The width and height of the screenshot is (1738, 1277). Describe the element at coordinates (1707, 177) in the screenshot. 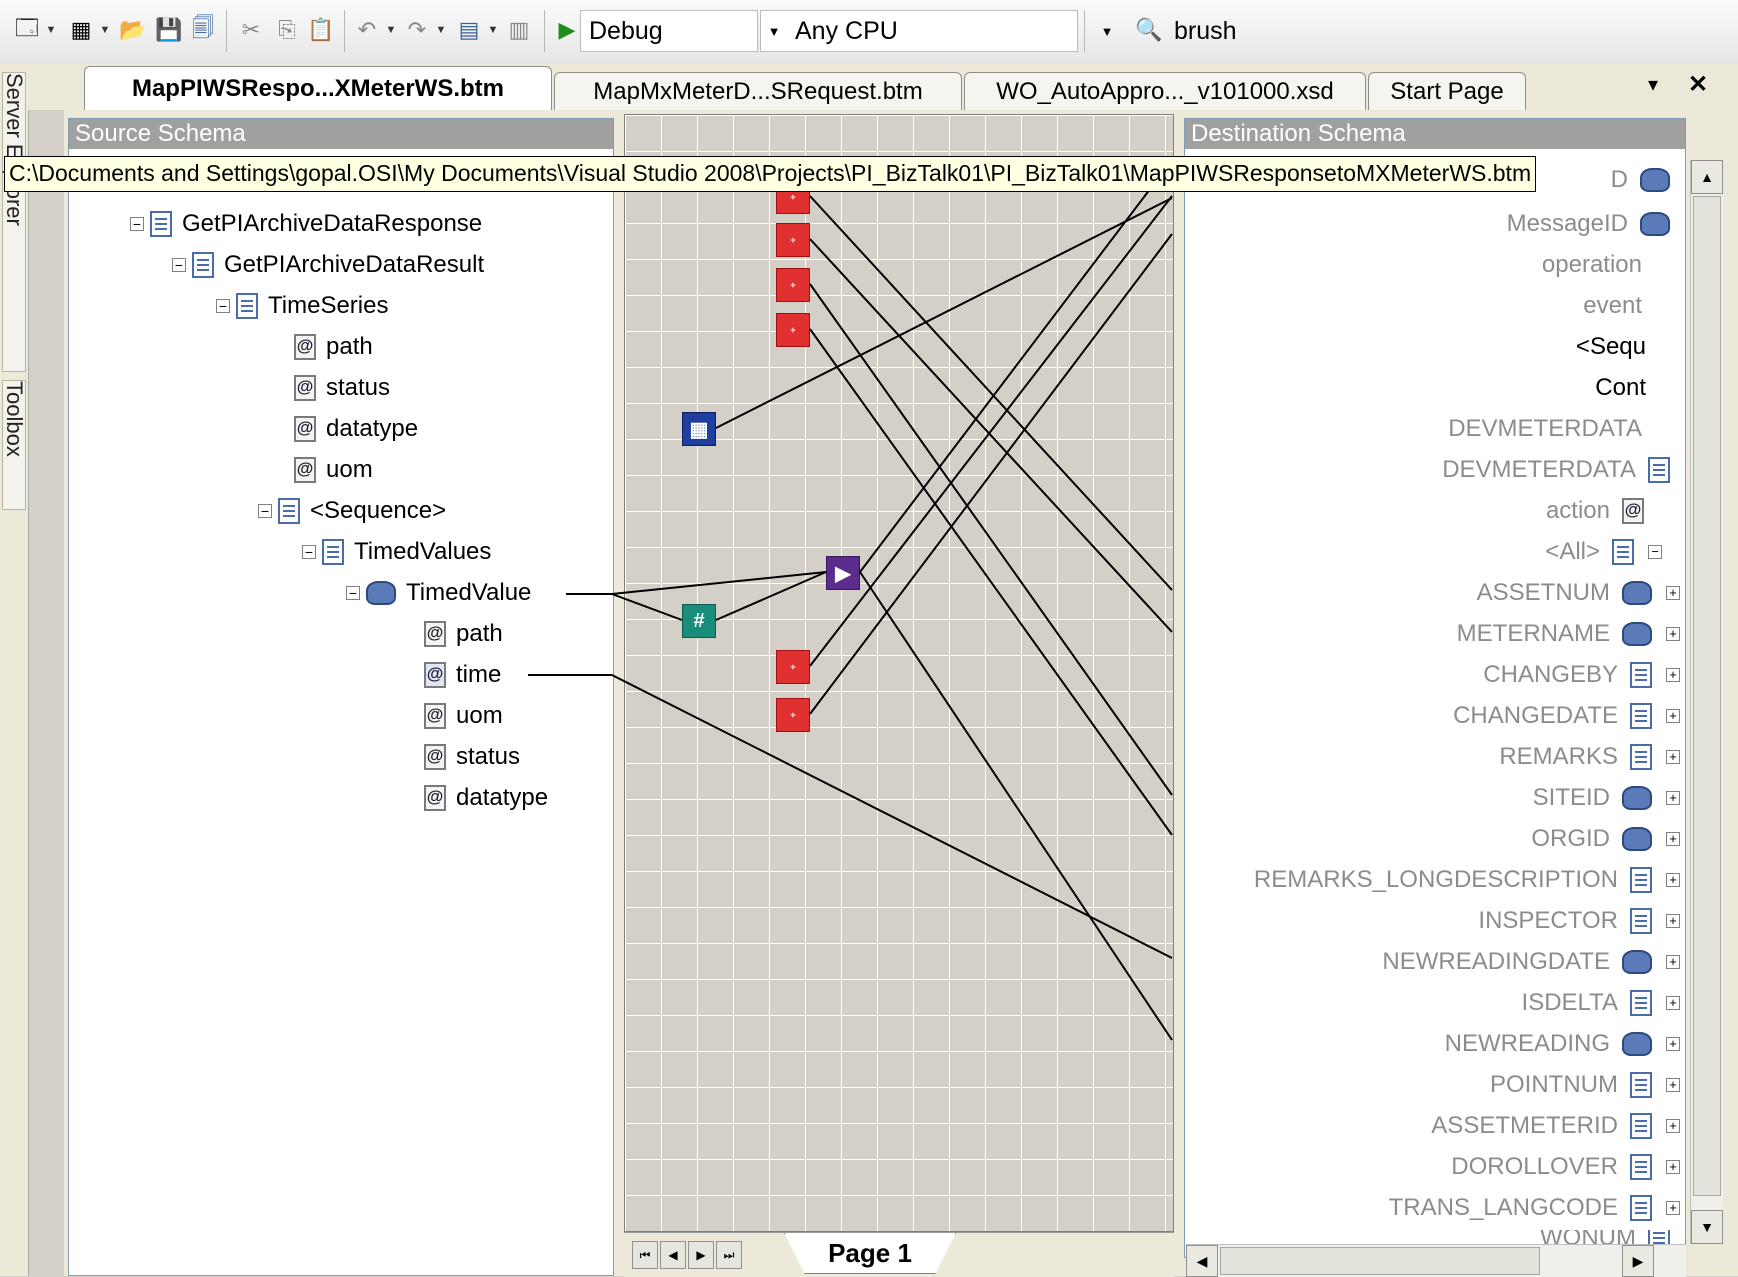

I see `scroll-up-icon: ▲` at that location.